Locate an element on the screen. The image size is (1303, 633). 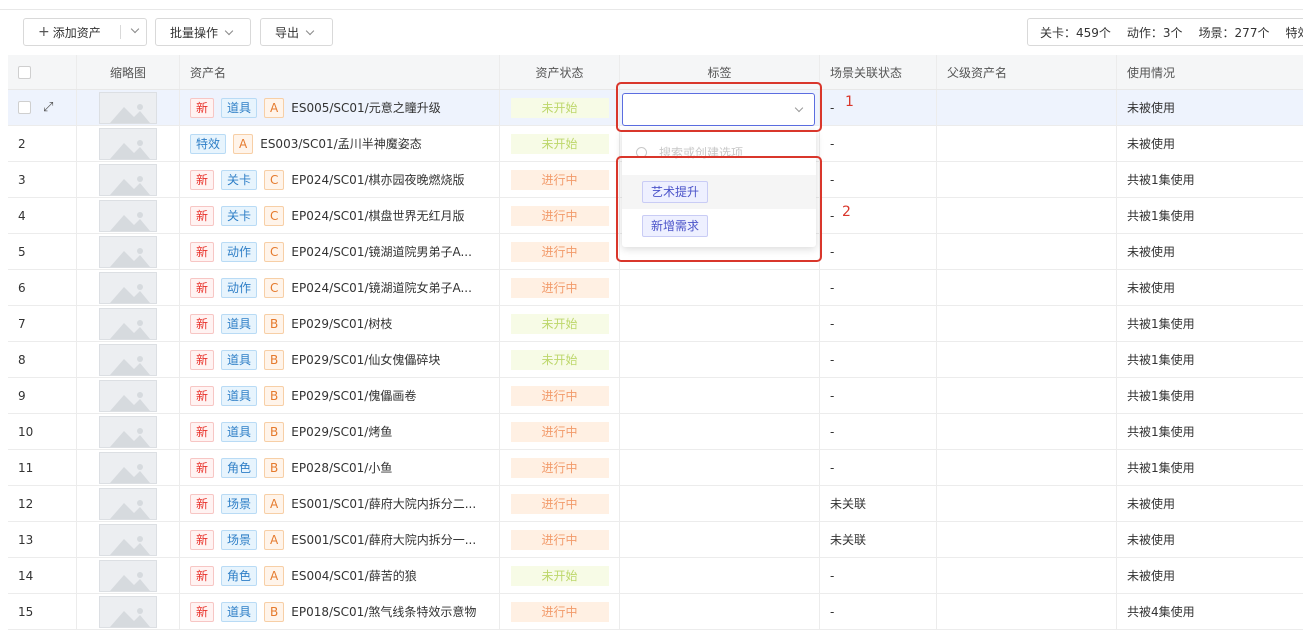
select-all-checkbox is located at coordinates (24, 72).